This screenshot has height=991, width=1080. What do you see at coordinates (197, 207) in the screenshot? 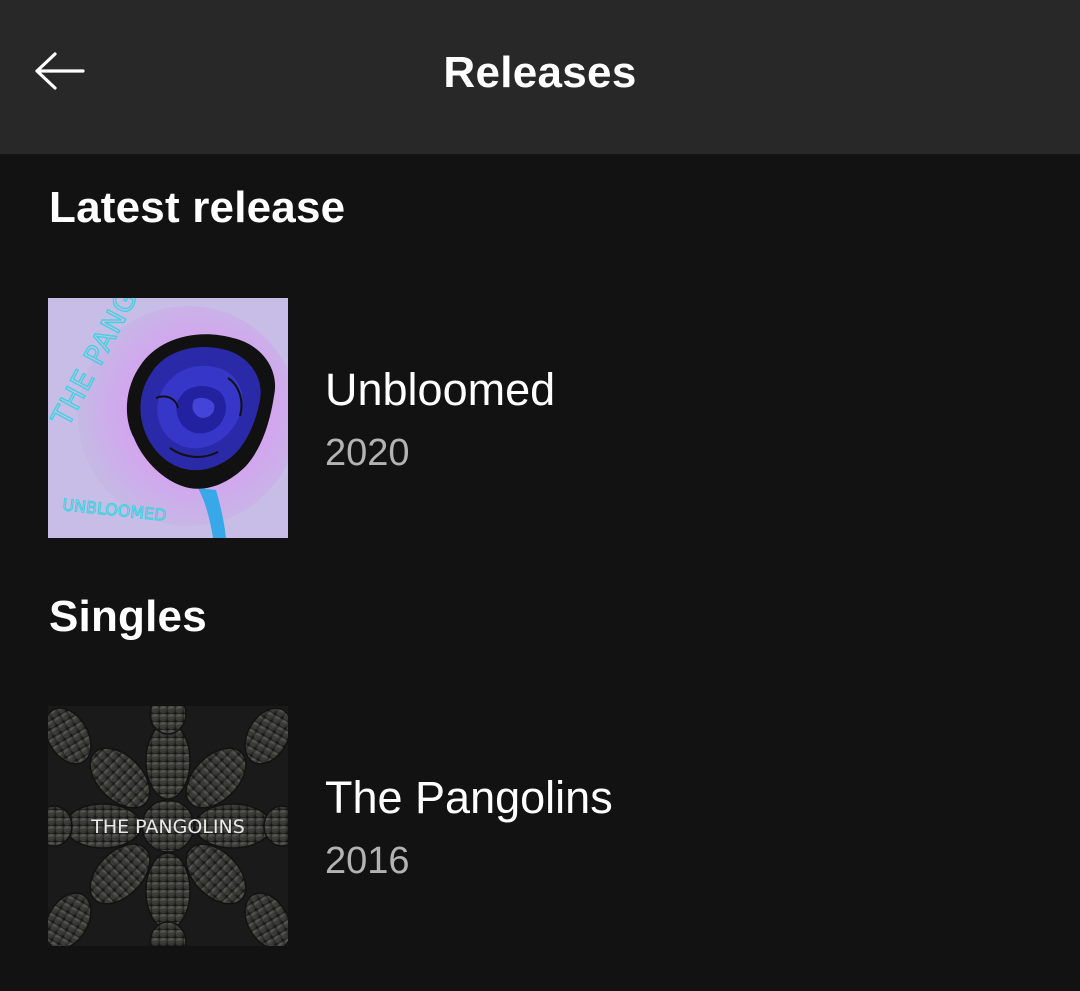
I see `latest-release-heading: Latest release` at bounding box center [197, 207].